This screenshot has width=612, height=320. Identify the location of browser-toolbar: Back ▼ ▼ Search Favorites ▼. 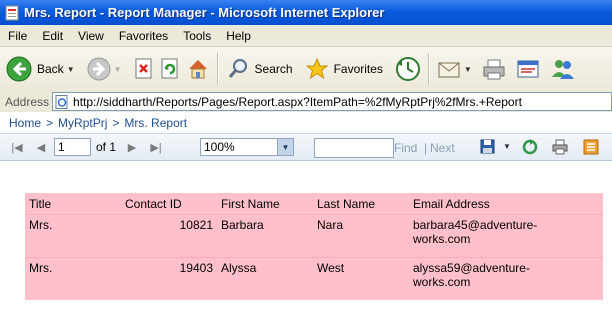
(306, 69).